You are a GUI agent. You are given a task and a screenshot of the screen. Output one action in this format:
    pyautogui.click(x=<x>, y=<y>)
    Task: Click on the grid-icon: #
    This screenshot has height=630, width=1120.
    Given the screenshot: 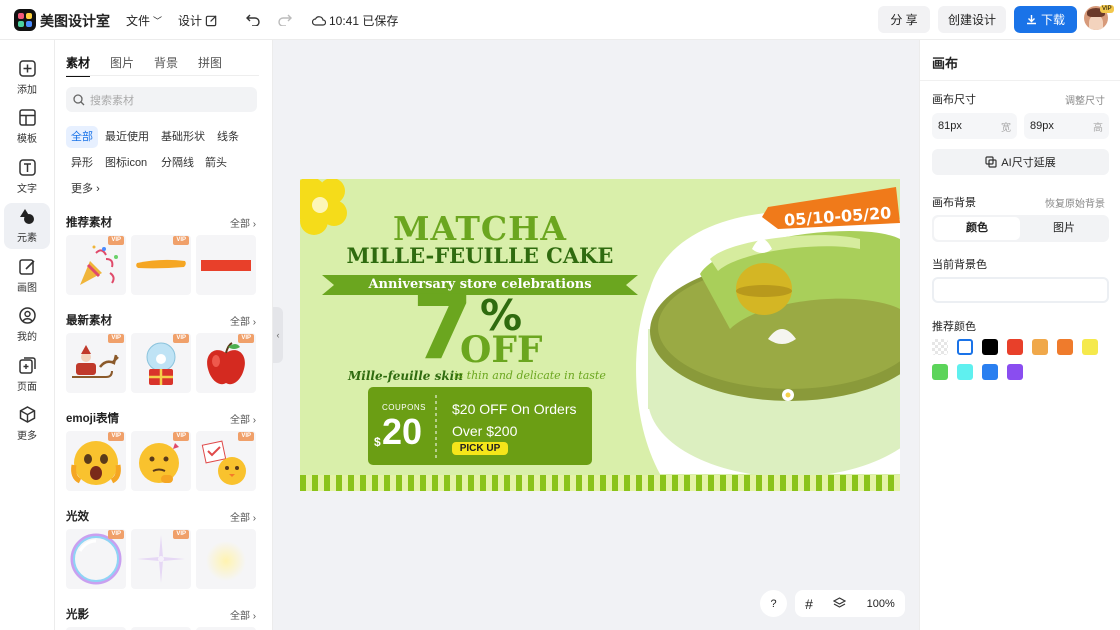 What is the action you would take?
    pyautogui.click(x=809, y=604)
    